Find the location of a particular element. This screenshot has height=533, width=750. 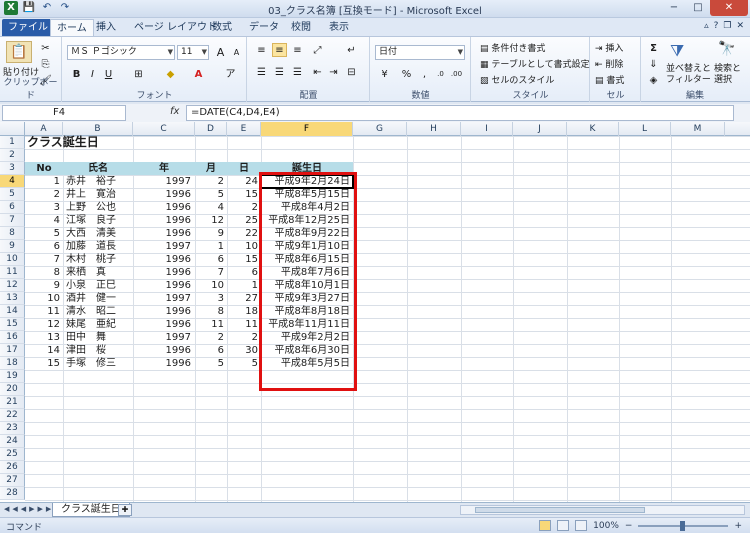

bold-button: B is located at coordinates (76, 74).